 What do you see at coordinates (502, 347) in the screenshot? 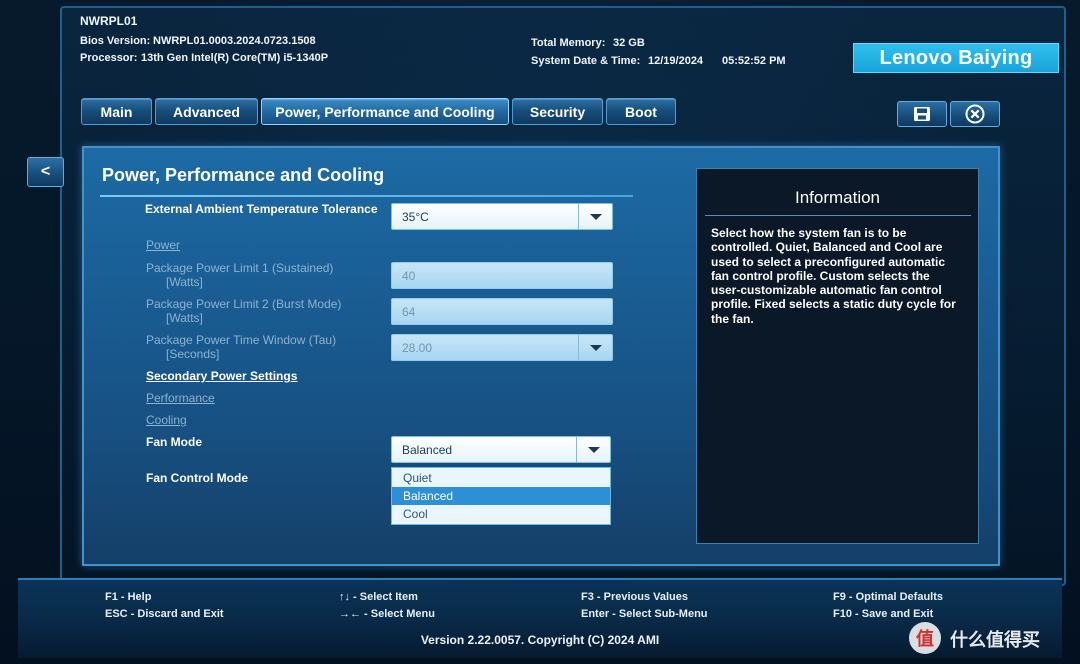
I see `tau-select: 28.00` at bounding box center [502, 347].